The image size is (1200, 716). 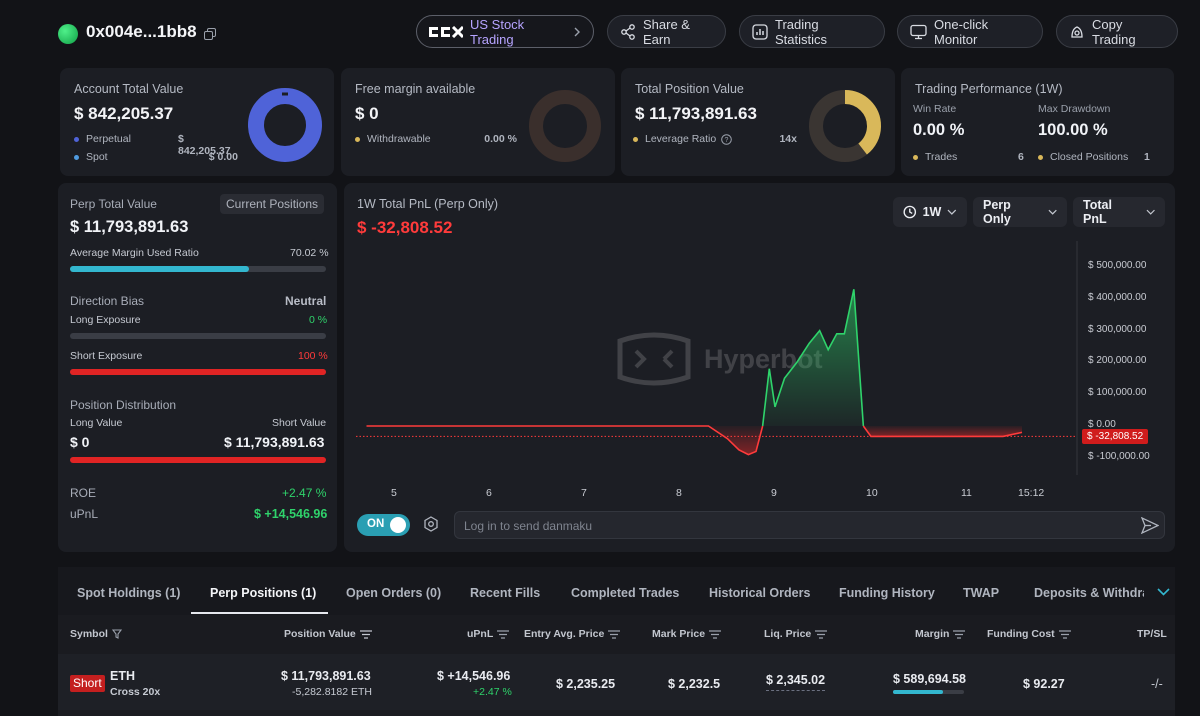 I want to click on perpetual-dot, so click(x=76, y=139).